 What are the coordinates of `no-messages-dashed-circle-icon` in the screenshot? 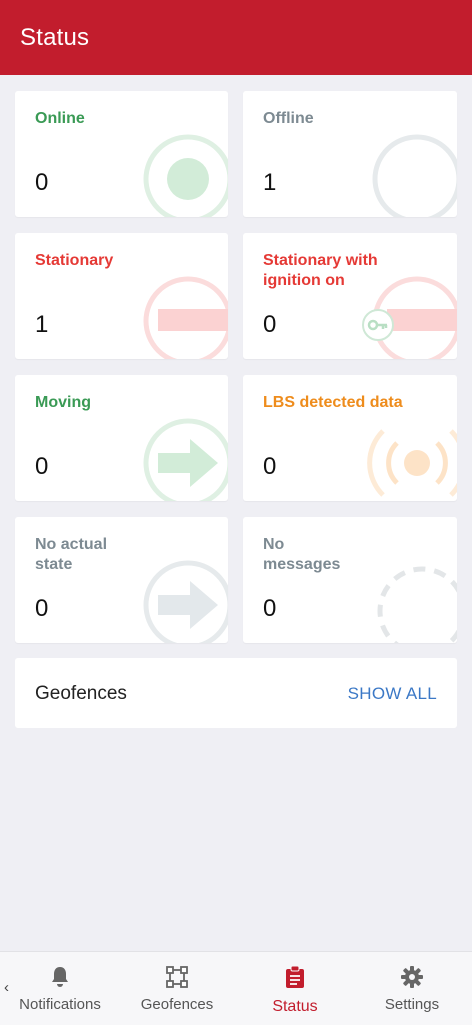 It's located at (417, 604).